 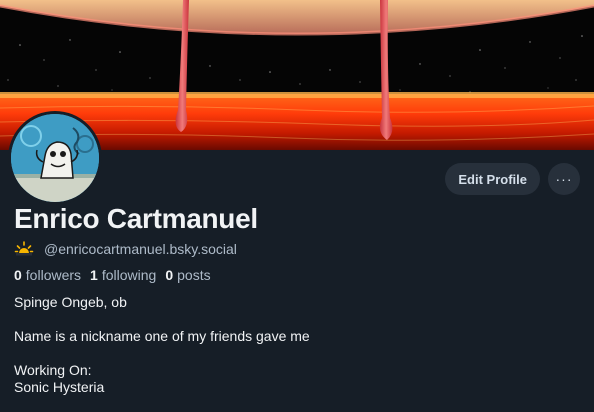 I want to click on bio-line: Spinge Ongeb, ob, so click(x=70, y=302).